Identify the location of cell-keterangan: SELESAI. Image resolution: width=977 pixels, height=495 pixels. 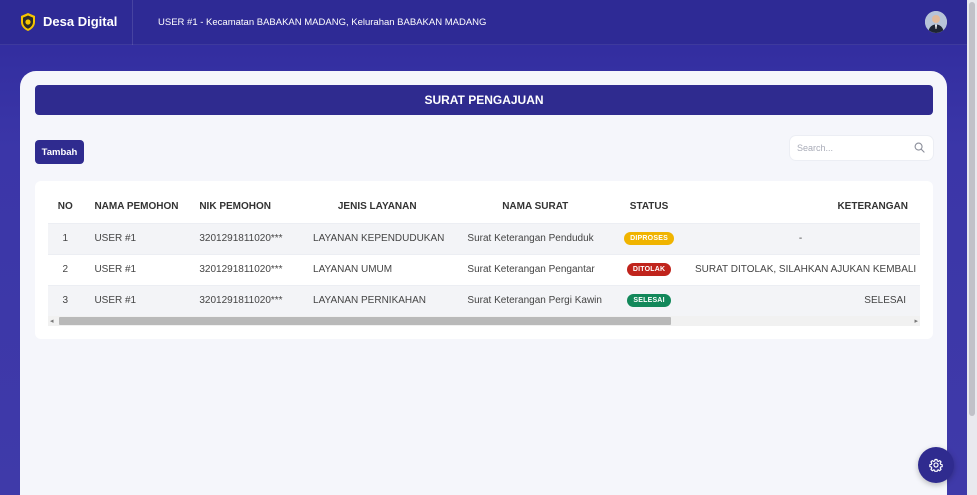
(800, 300).